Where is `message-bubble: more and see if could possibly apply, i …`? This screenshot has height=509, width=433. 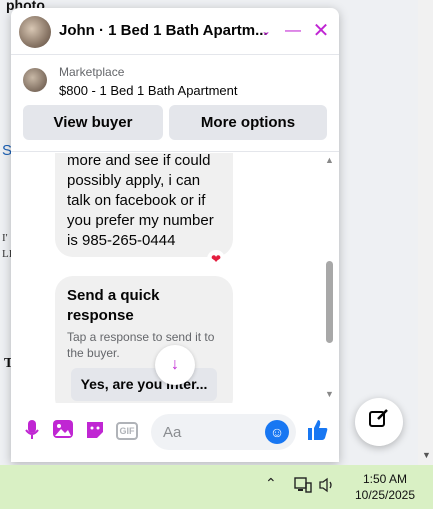 message-bubble: more and see if could possibly apply, i … is located at coordinates (144, 205).